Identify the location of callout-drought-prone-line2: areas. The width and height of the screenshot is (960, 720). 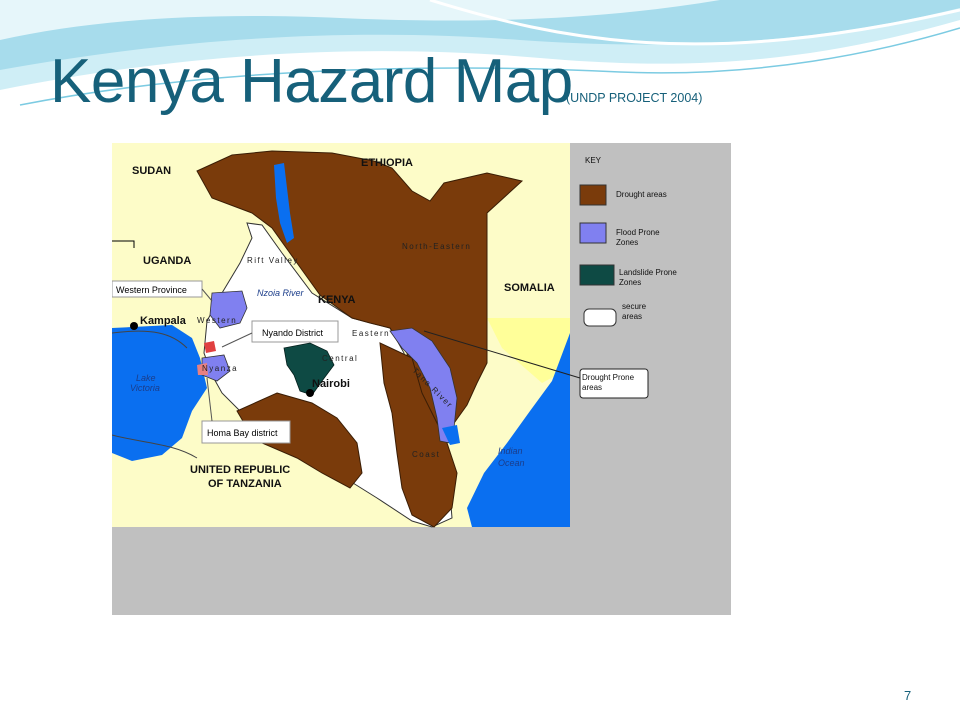
(592, 387).